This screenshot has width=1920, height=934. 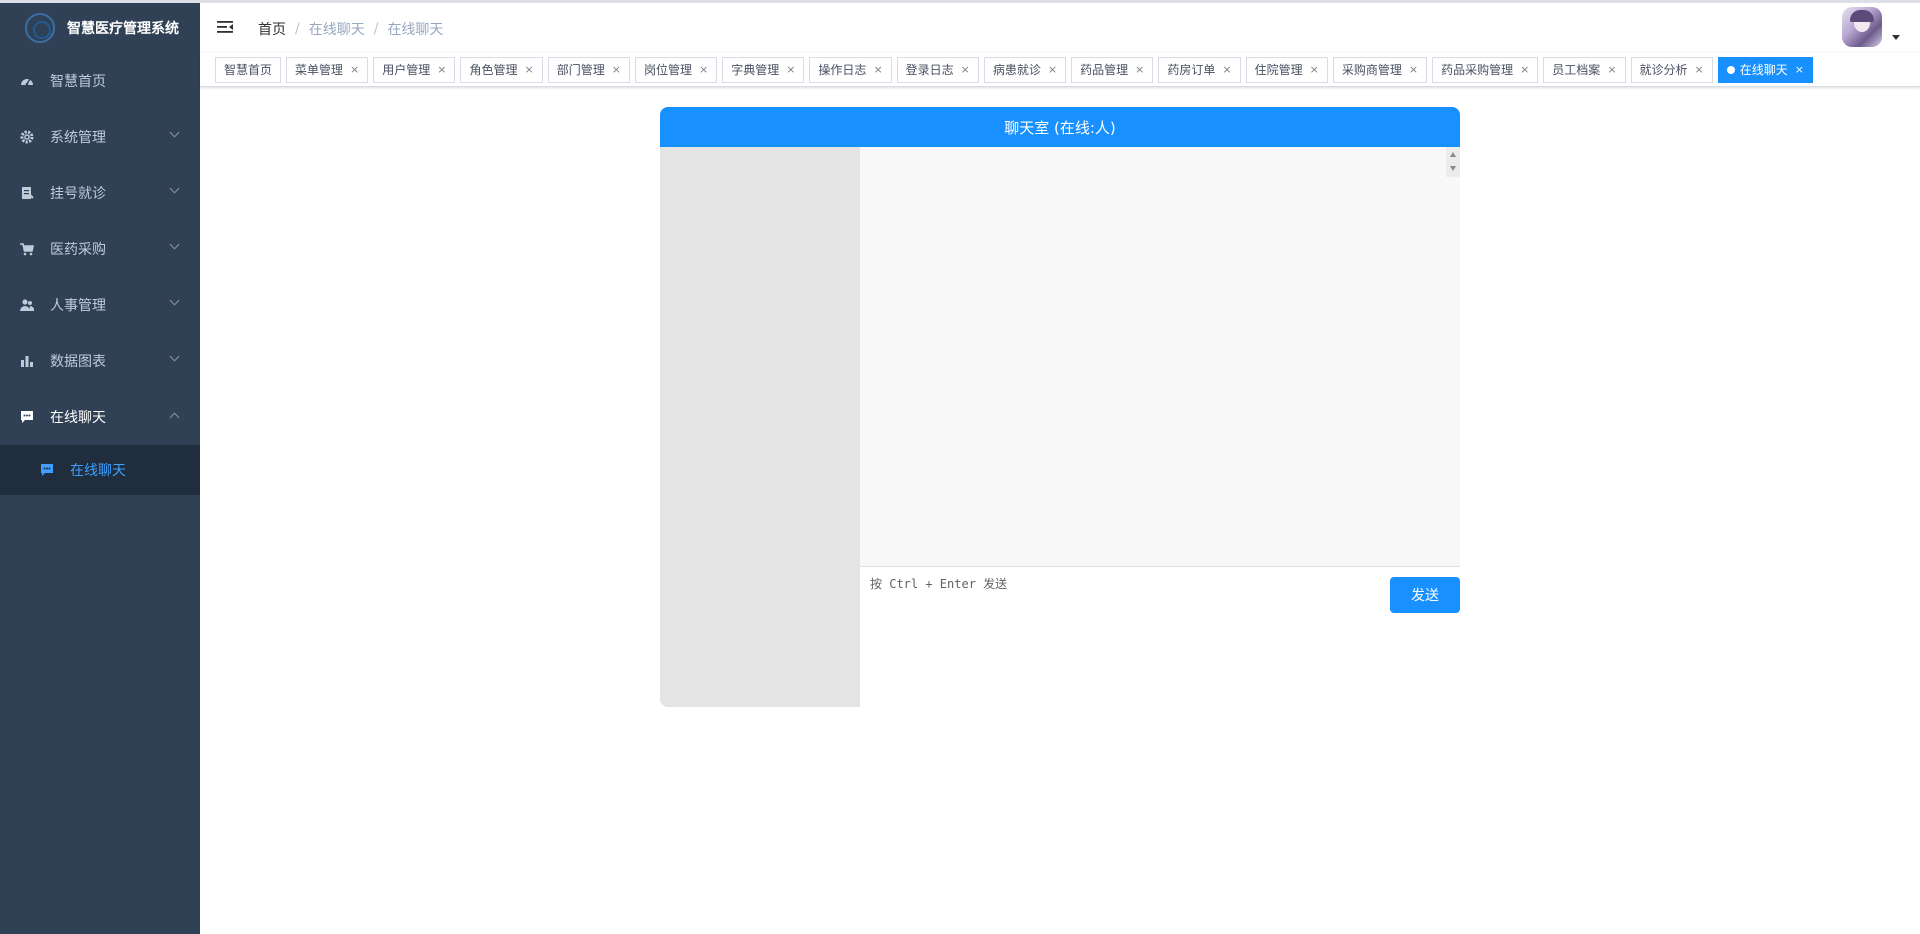 What do you see at coordinates (1576, 70) in the screenshot?
I see `tag-label: 员工档案` at bounding box center [1576, 70].